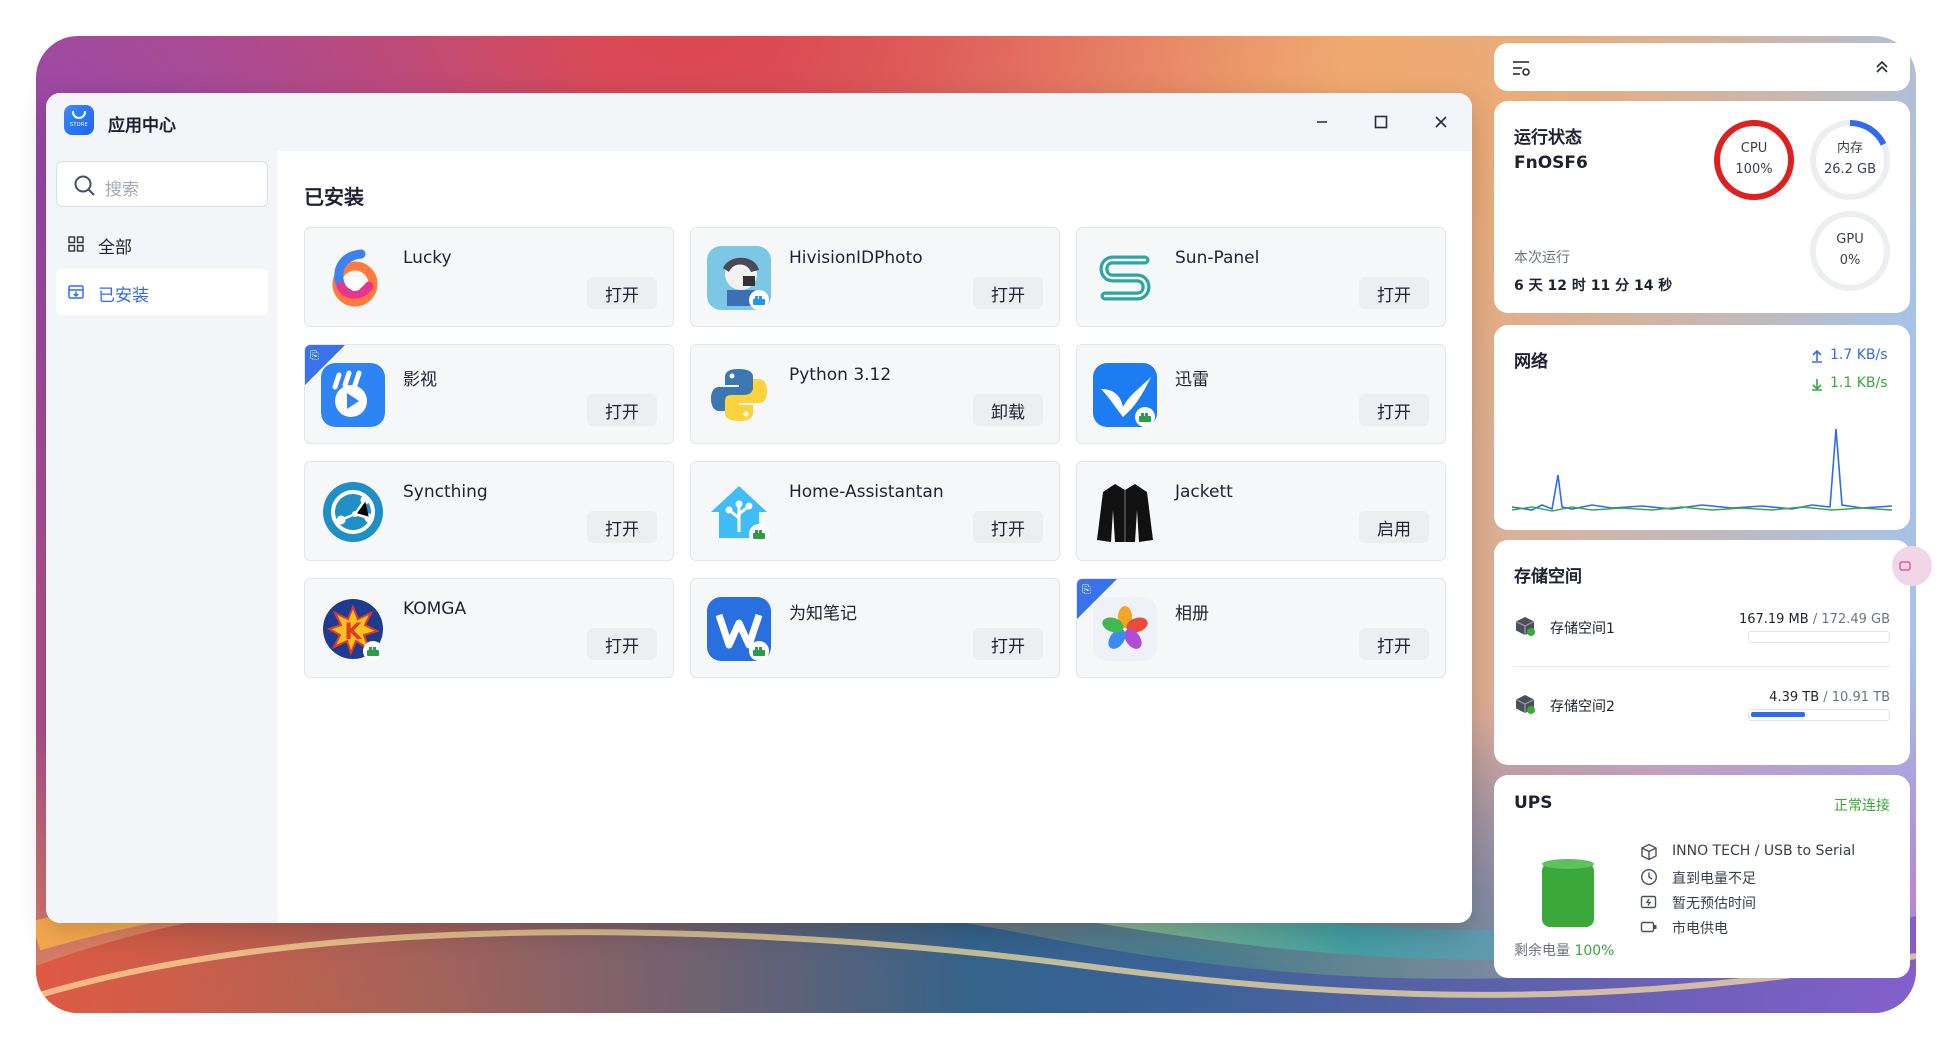 This screenshot has height=1050, width=1952. I want to click on app-card-python: Python 3.12 卸载, so click(875, 394).